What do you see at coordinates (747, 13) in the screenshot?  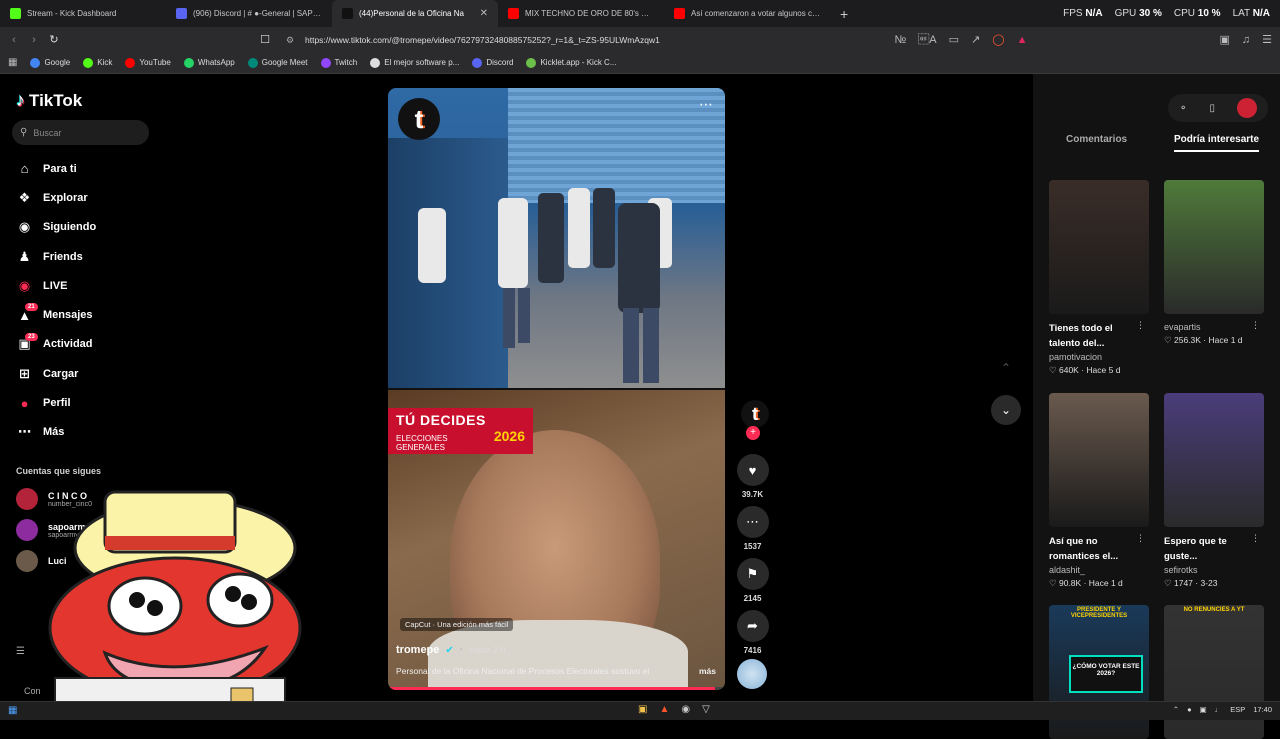 I see `browser-tab: Así comenzaron a votar algunos can` at bounding box center [747, 13].